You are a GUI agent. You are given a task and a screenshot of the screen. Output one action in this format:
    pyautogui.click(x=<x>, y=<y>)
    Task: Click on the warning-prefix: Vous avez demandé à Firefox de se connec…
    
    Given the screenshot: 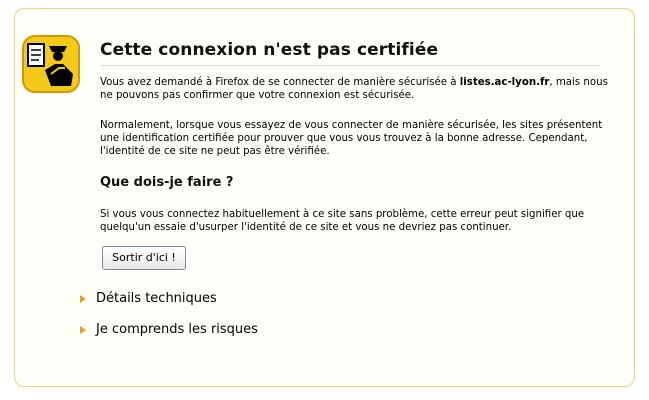 What is the action you would take?
    pyautogui.click(x=280, y=82)
    